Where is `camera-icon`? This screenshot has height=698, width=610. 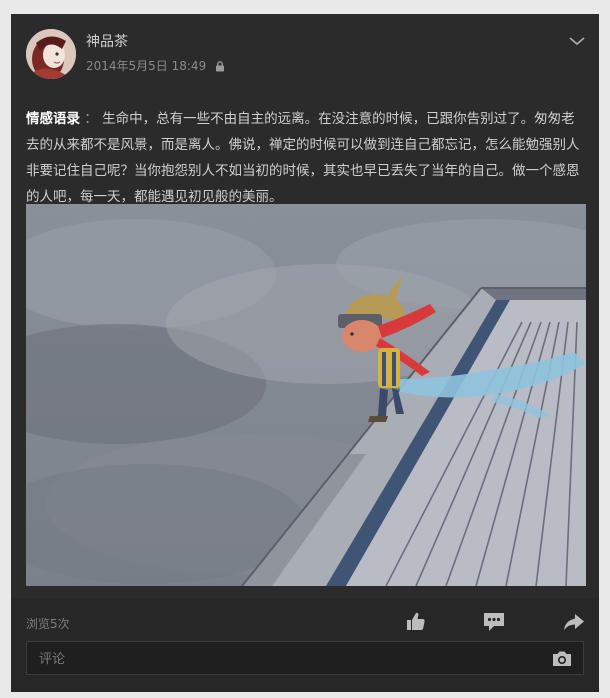 camera-icon is located at coordinates (562, 659).